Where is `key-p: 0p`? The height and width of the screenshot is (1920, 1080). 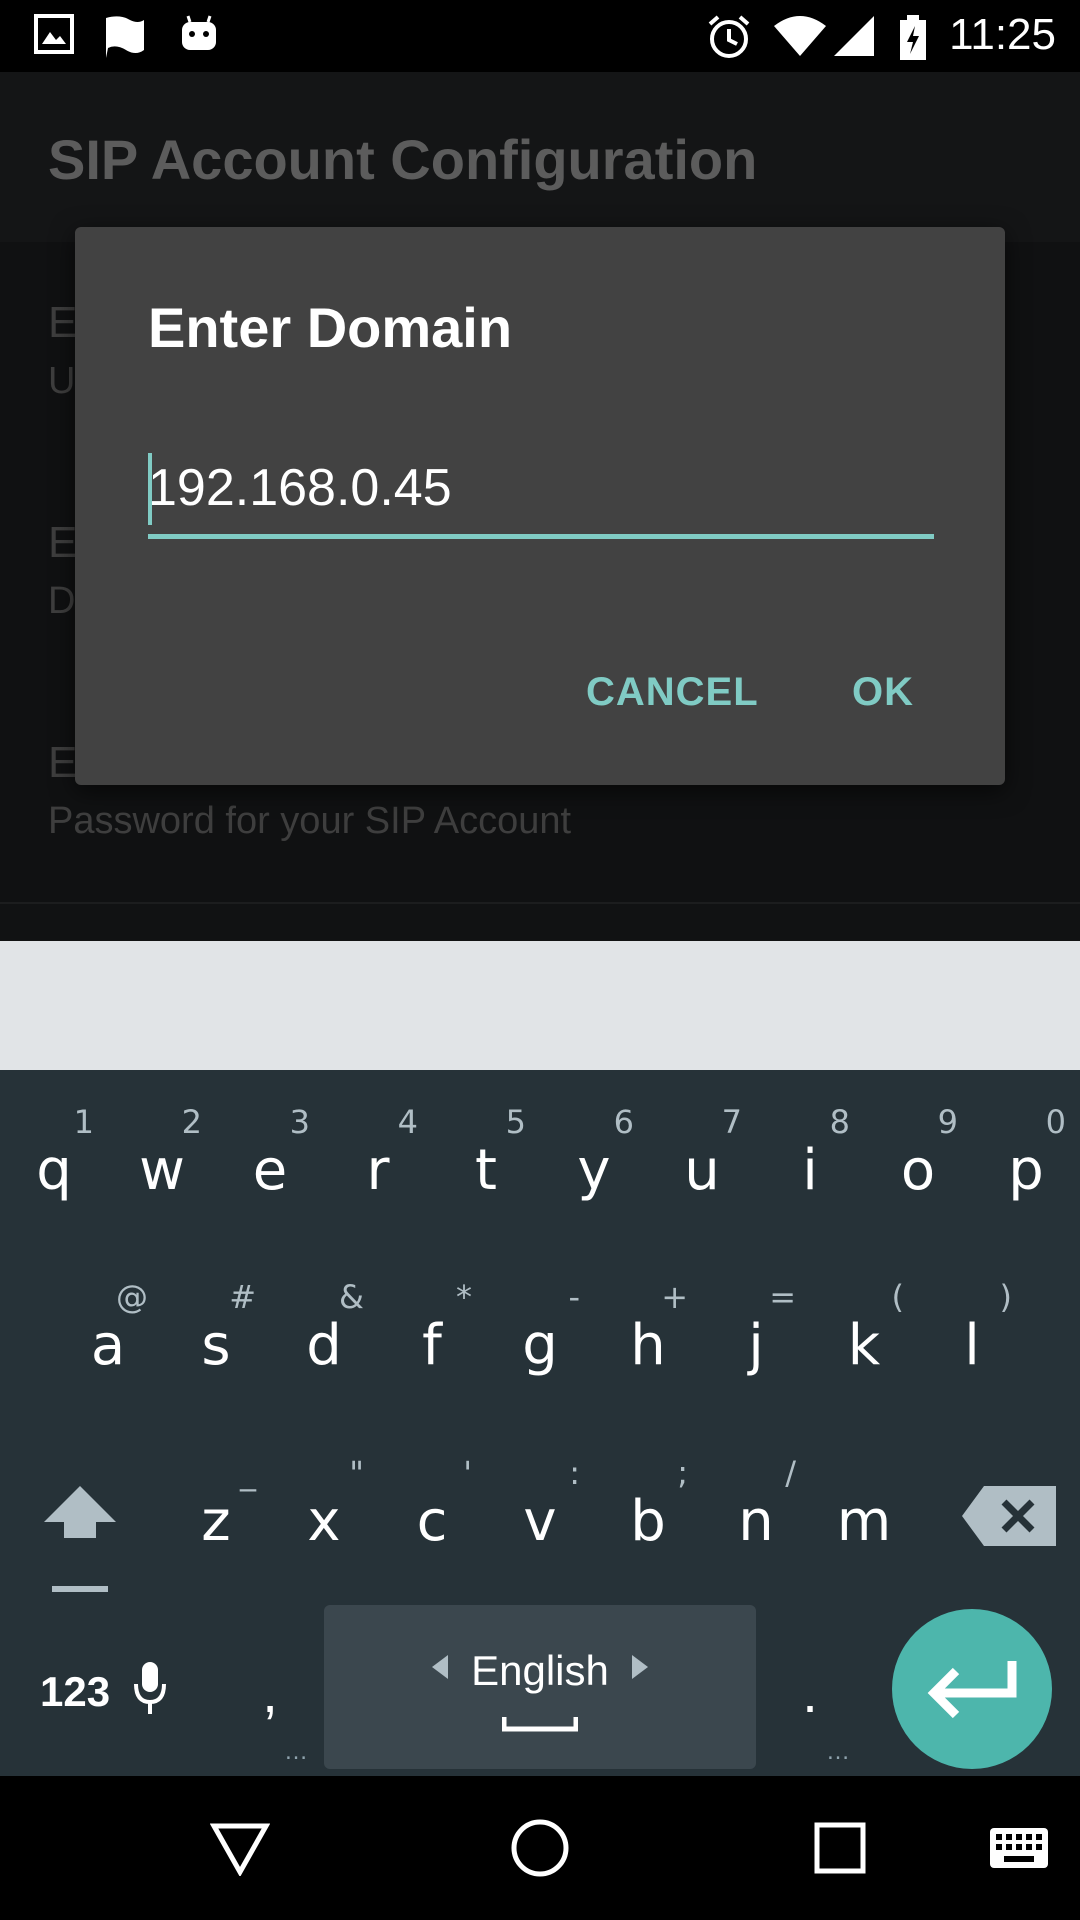 key-p: 0p is located at coordinates (1026, 1160).